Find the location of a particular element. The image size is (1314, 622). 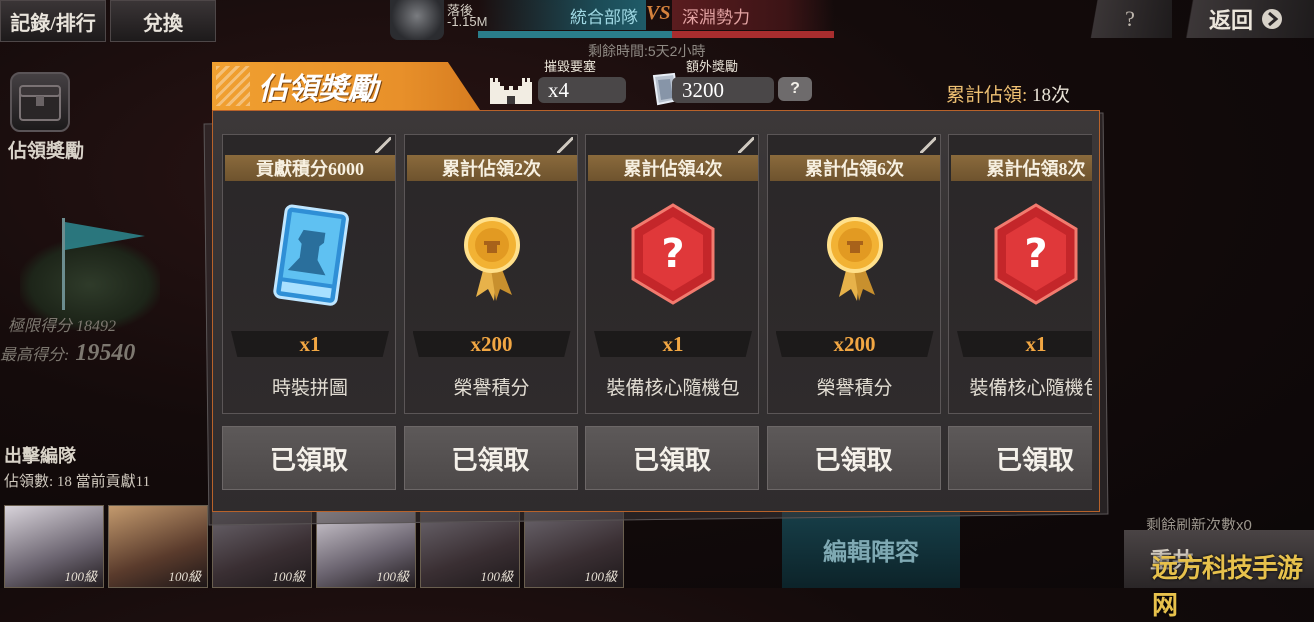

treasure-chest-icon is located at coordinates (40, 102).